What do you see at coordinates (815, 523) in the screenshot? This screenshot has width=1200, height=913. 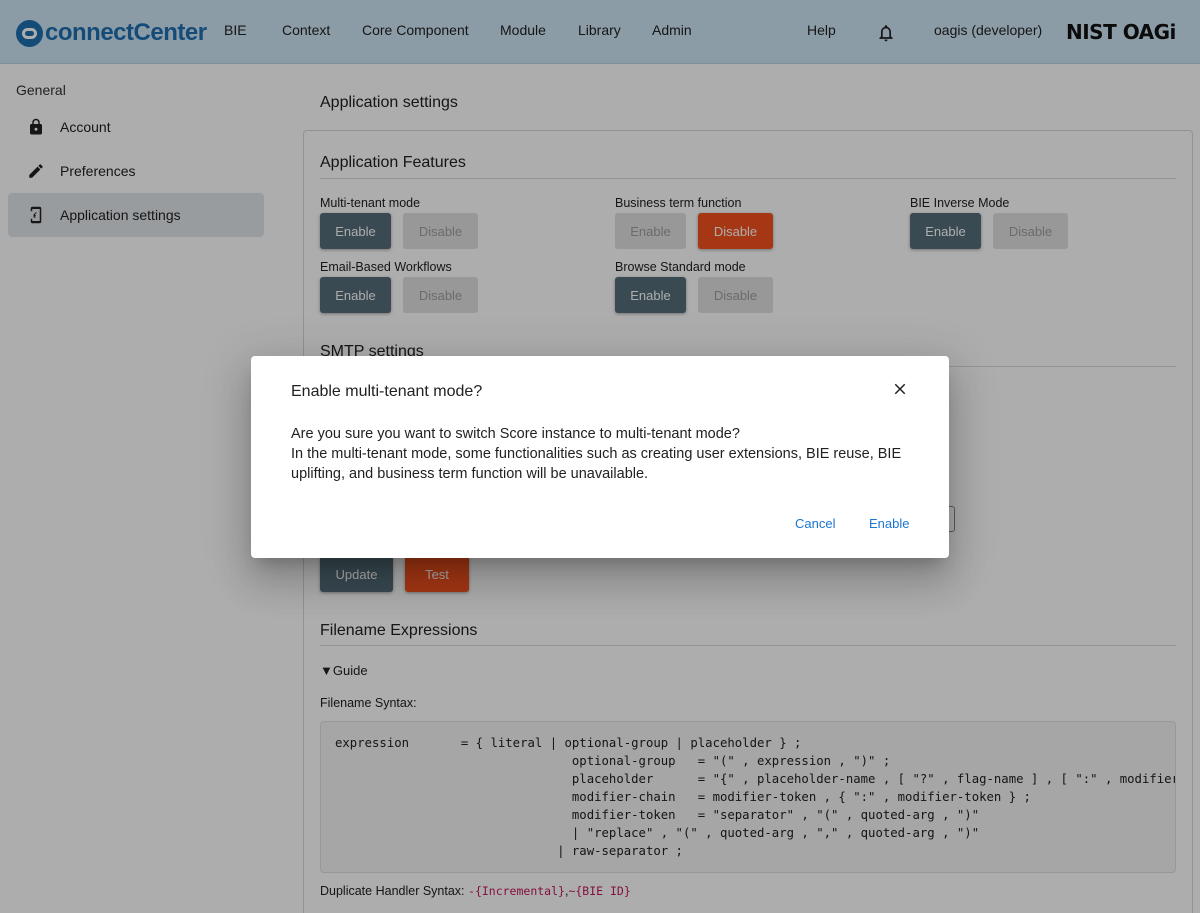 I see `cancel-button: Cancel` at bounding box center [815, 523].